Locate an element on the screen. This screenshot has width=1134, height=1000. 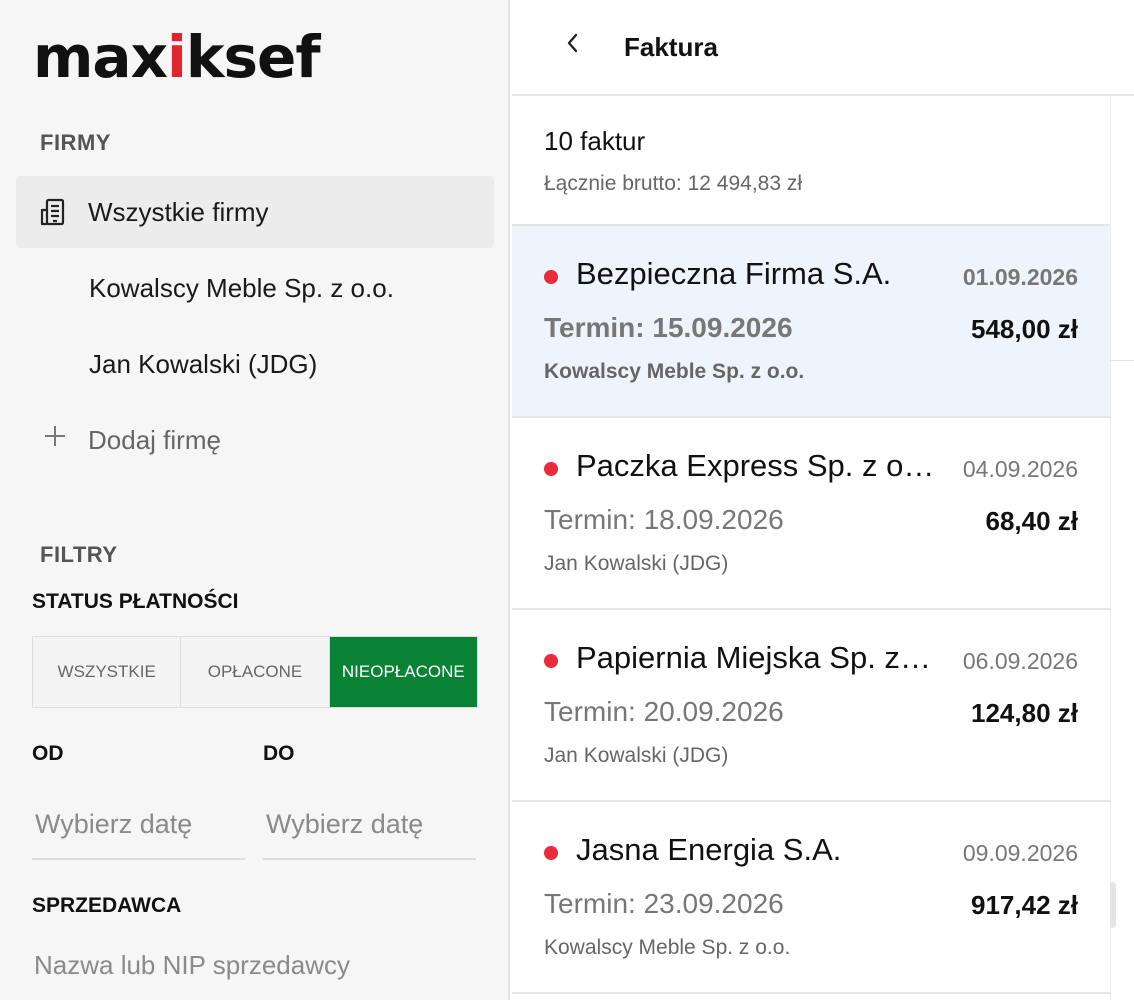
seller-label: SPRZEDAWCA is located at coordinates (107, 905).